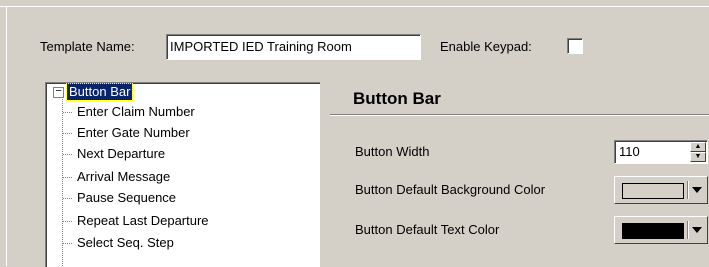 The width and height of the screenshot is (709, 267). I want to click on button-width-spinner: ▲ ▼, so click(698, 152).